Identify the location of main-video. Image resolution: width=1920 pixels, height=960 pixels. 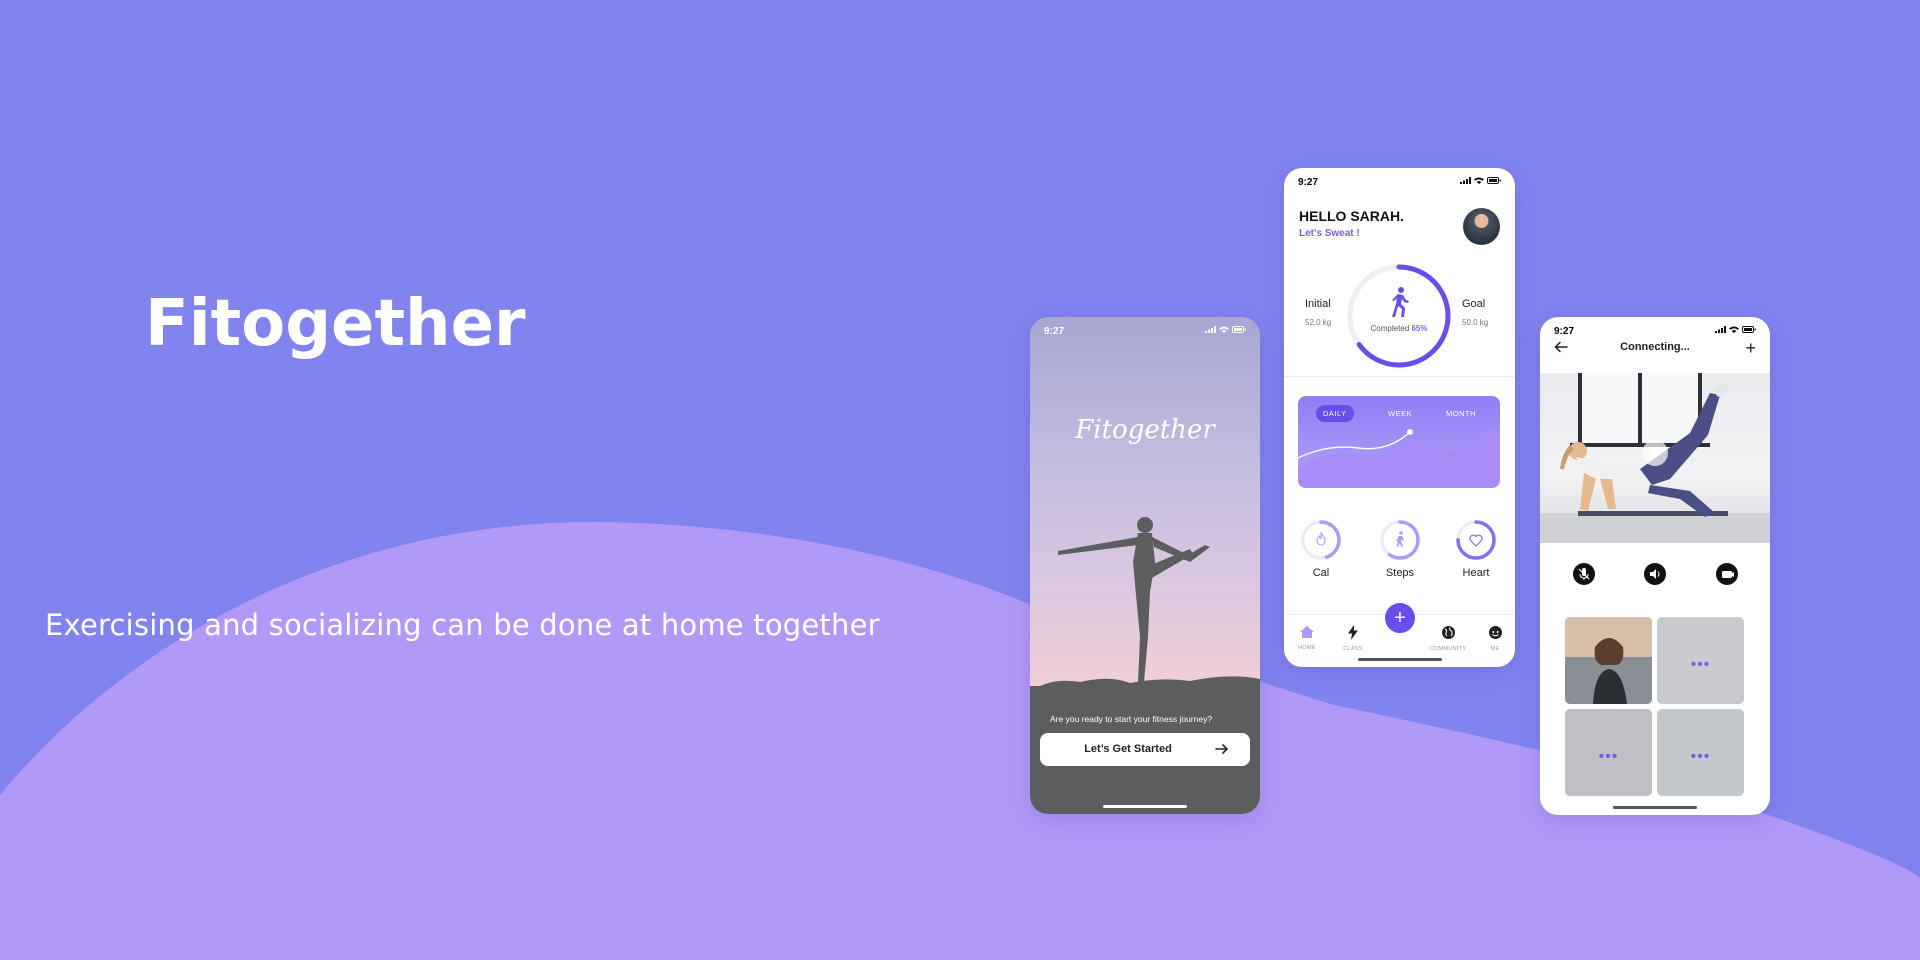
(1655, 458).